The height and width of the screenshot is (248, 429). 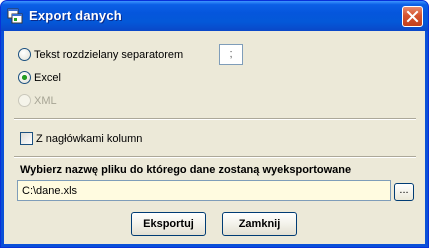 I want to click on headers-option: Z nagłówkami kolumn, so click(x=81, y=138).